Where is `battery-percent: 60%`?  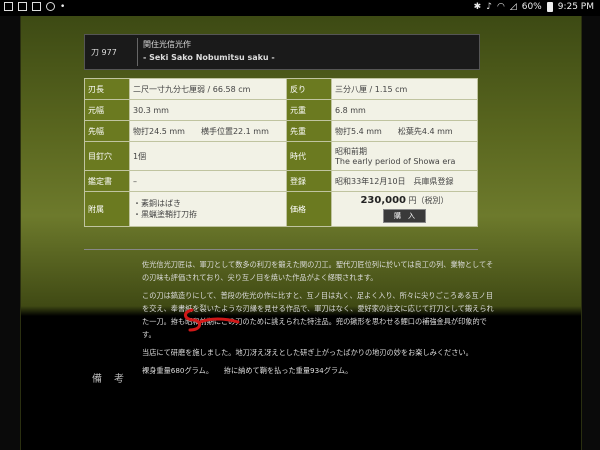 battery-percent: 60% is located at coordinates (531, 7).